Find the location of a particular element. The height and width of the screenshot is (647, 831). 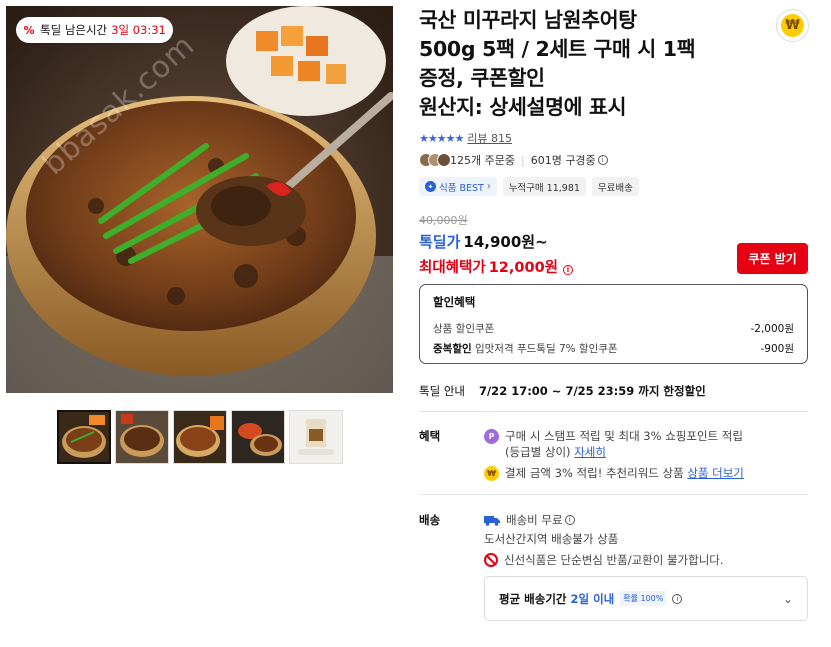

benefit-detail-link: 자세히 is located at coordinates (590, 452).